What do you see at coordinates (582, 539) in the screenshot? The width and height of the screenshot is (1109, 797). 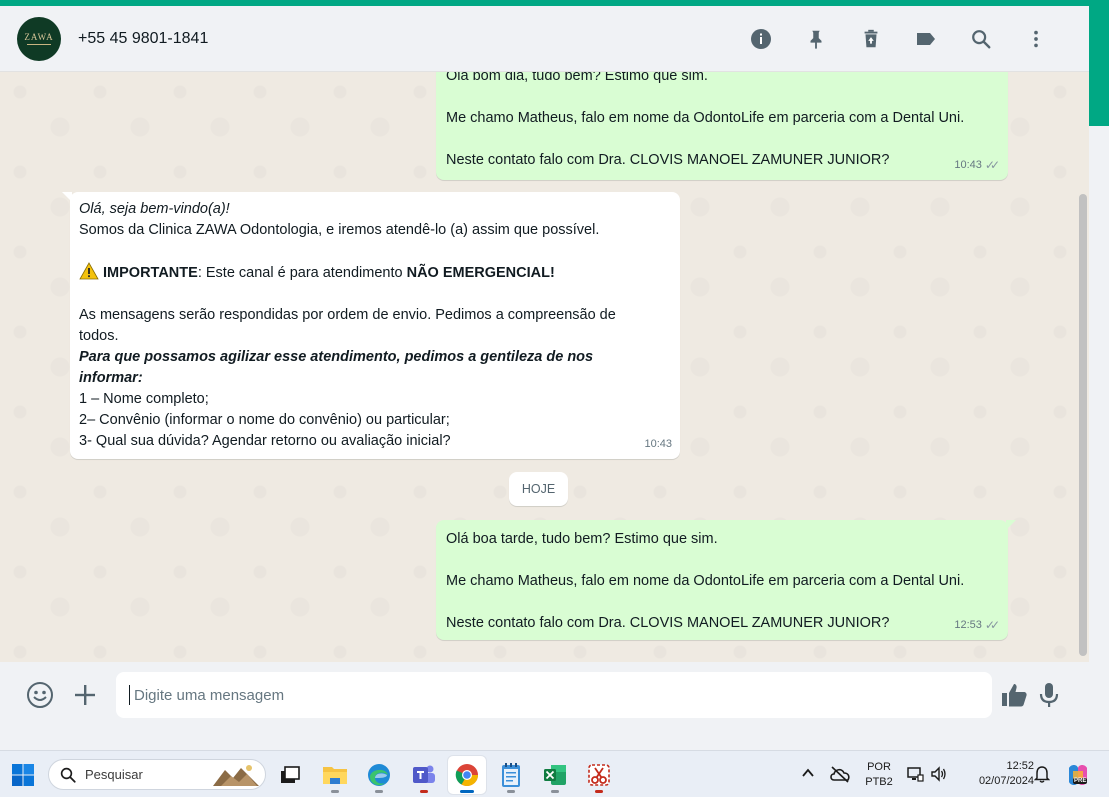 I see `message-line: Olá boa tarde, tudo bem? Estimo que sim.` at bounding box center [582, 539].